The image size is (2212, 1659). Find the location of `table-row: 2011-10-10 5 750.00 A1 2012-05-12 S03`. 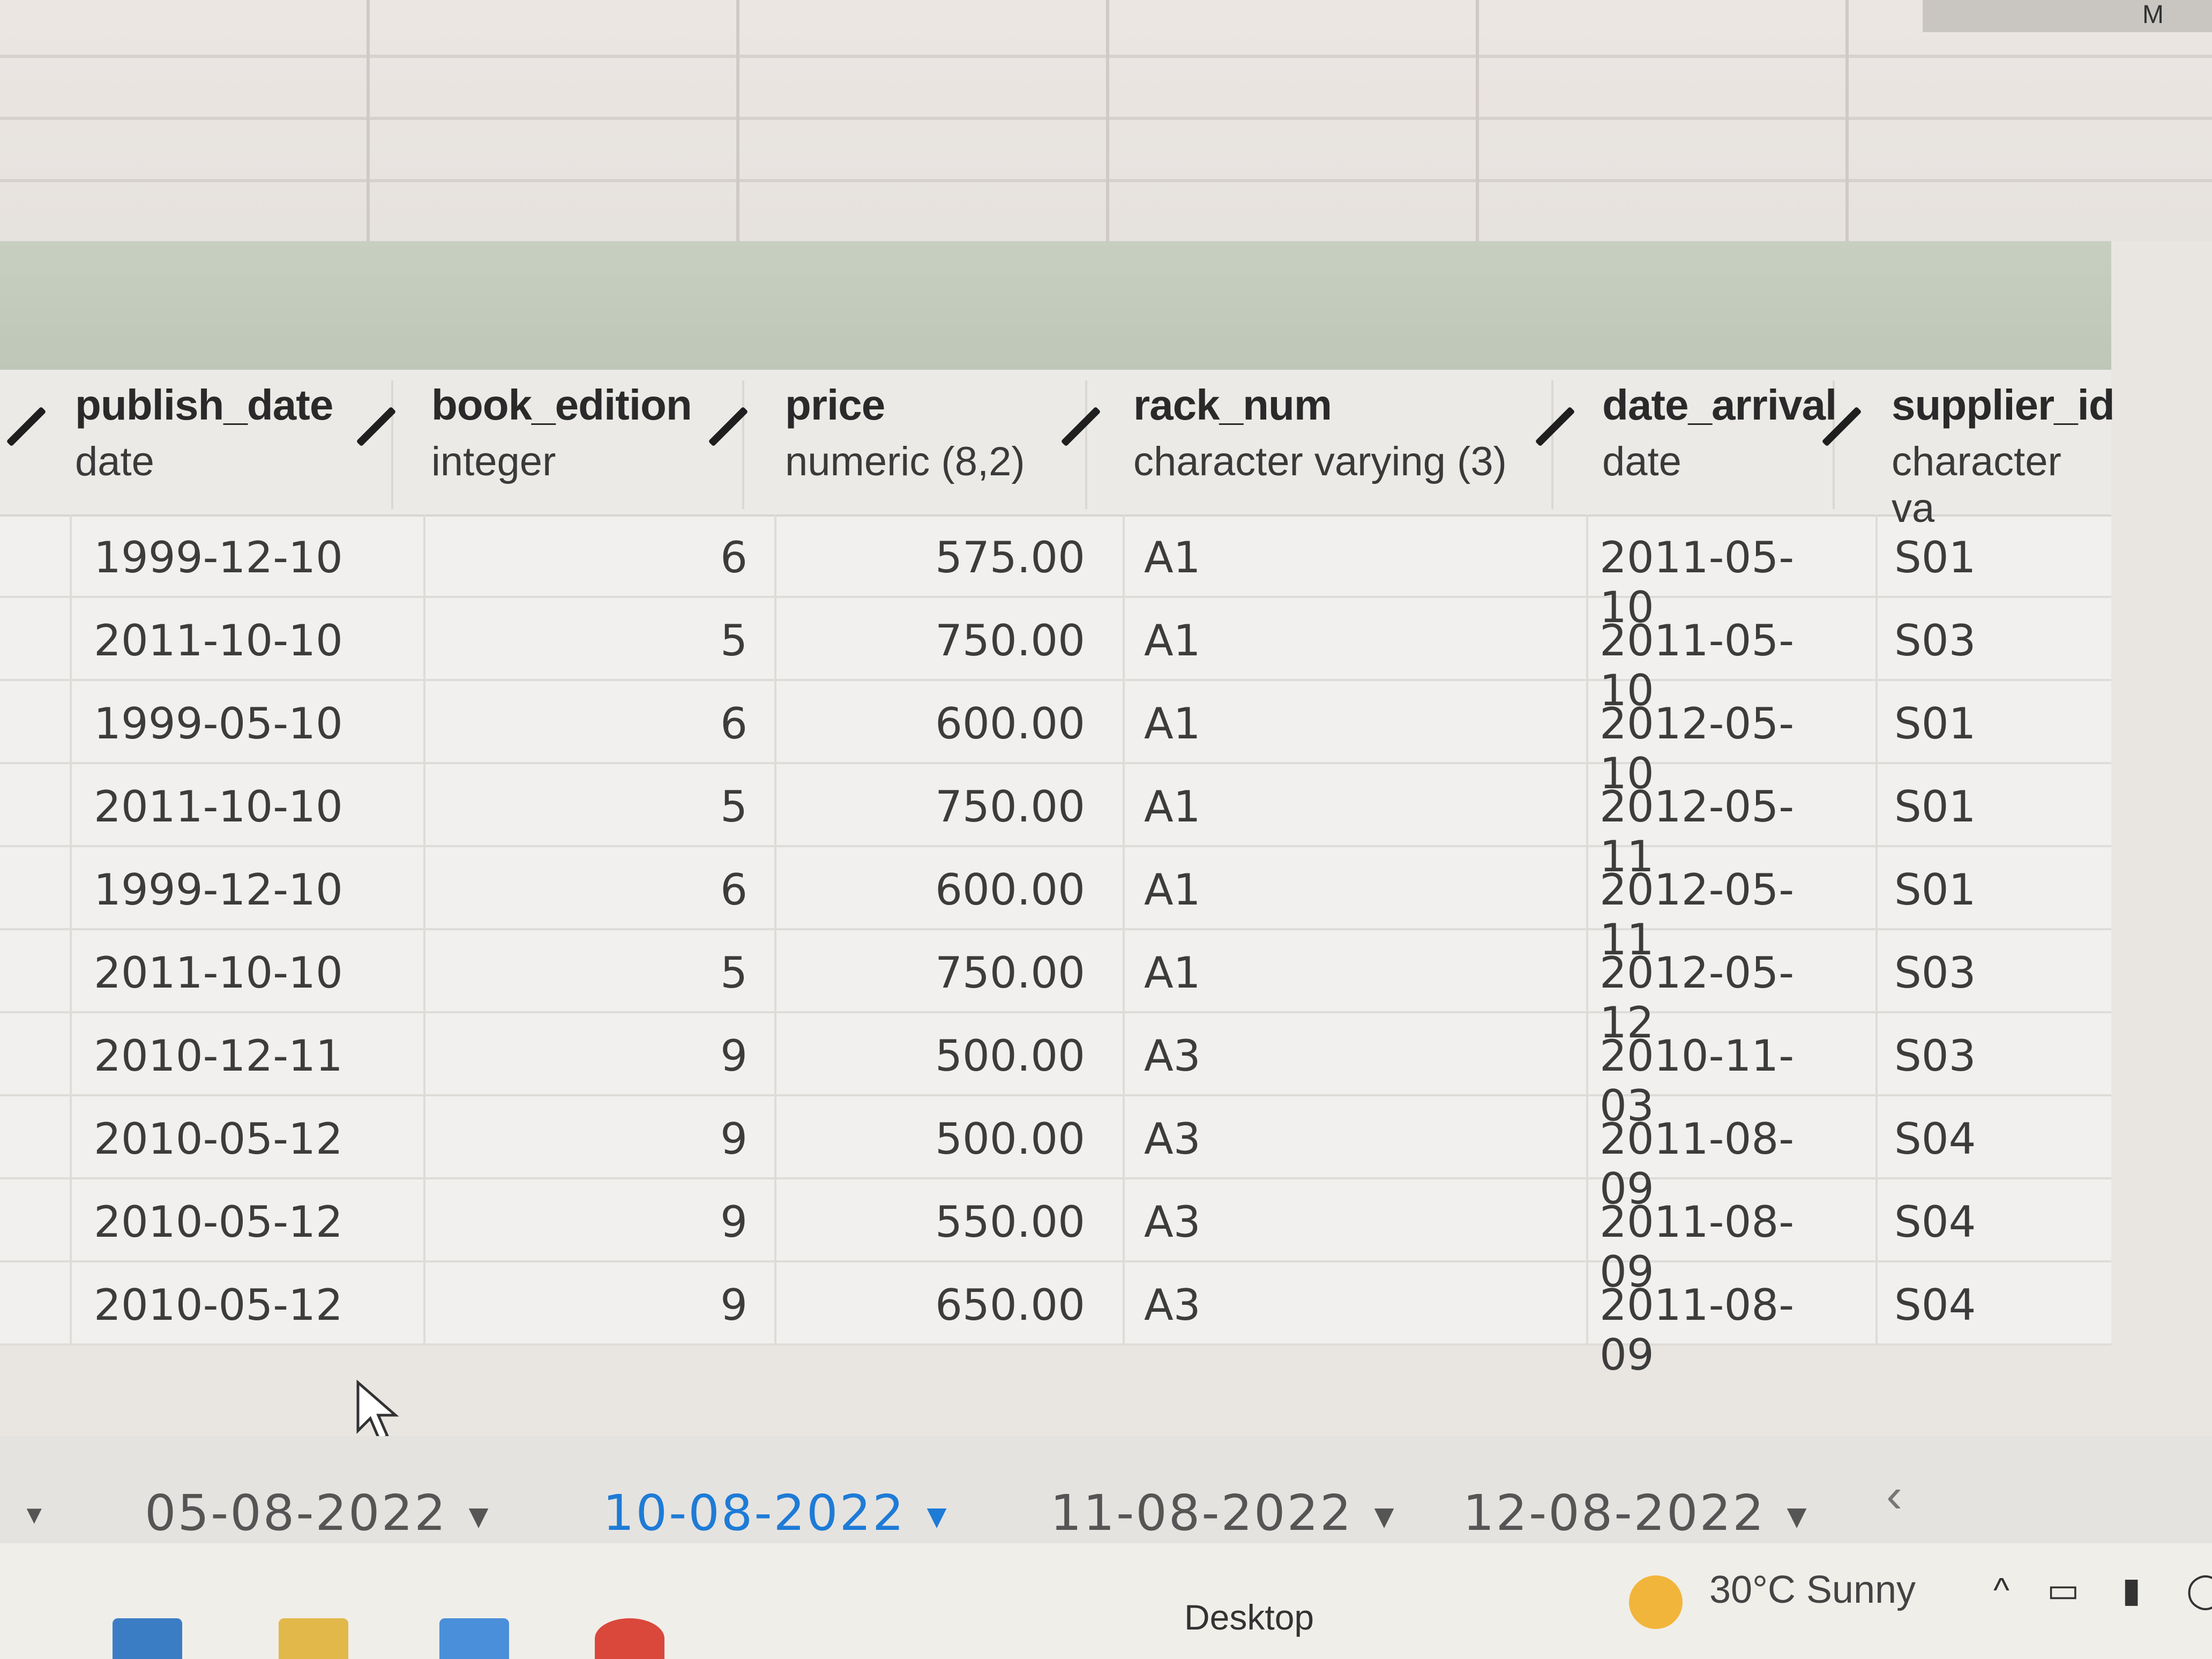

table-row: 2011-10-10 5 750.00 A1 2012-05-12 S03 is located at coordinates (1055, 989).